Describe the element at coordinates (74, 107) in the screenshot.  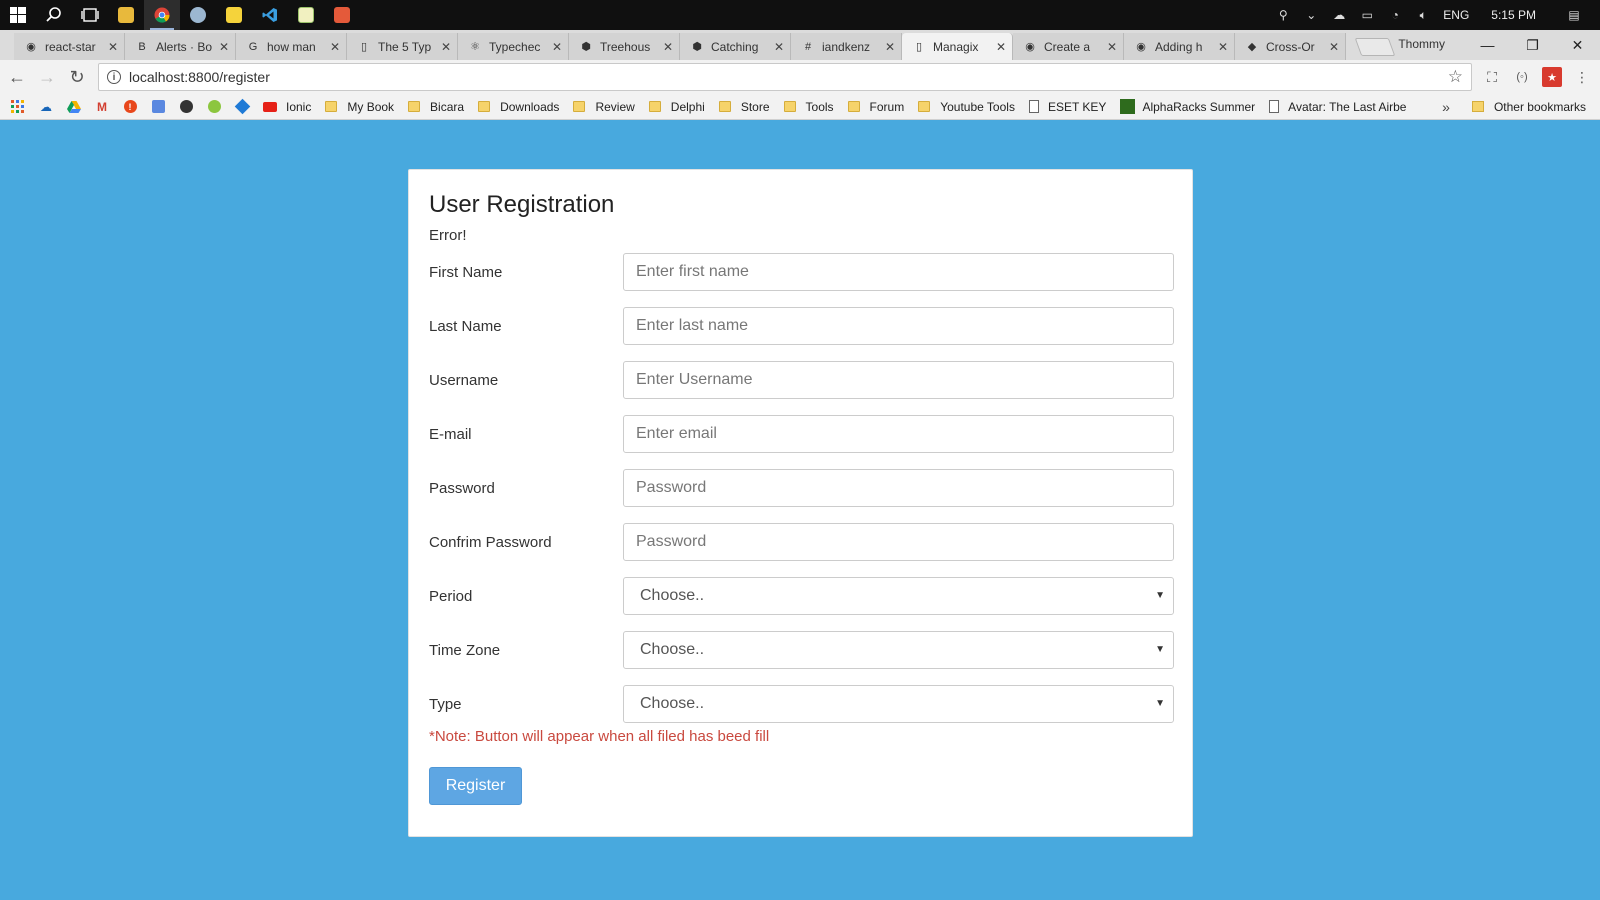
I see `google-drive-icon` at that location.